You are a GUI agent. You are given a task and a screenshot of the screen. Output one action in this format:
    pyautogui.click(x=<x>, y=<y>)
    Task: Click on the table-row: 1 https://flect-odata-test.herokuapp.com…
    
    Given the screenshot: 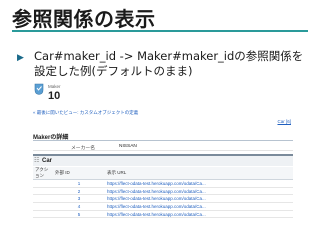 What is the action you would take?
    pyautogui.click(x=163, y=183)
    